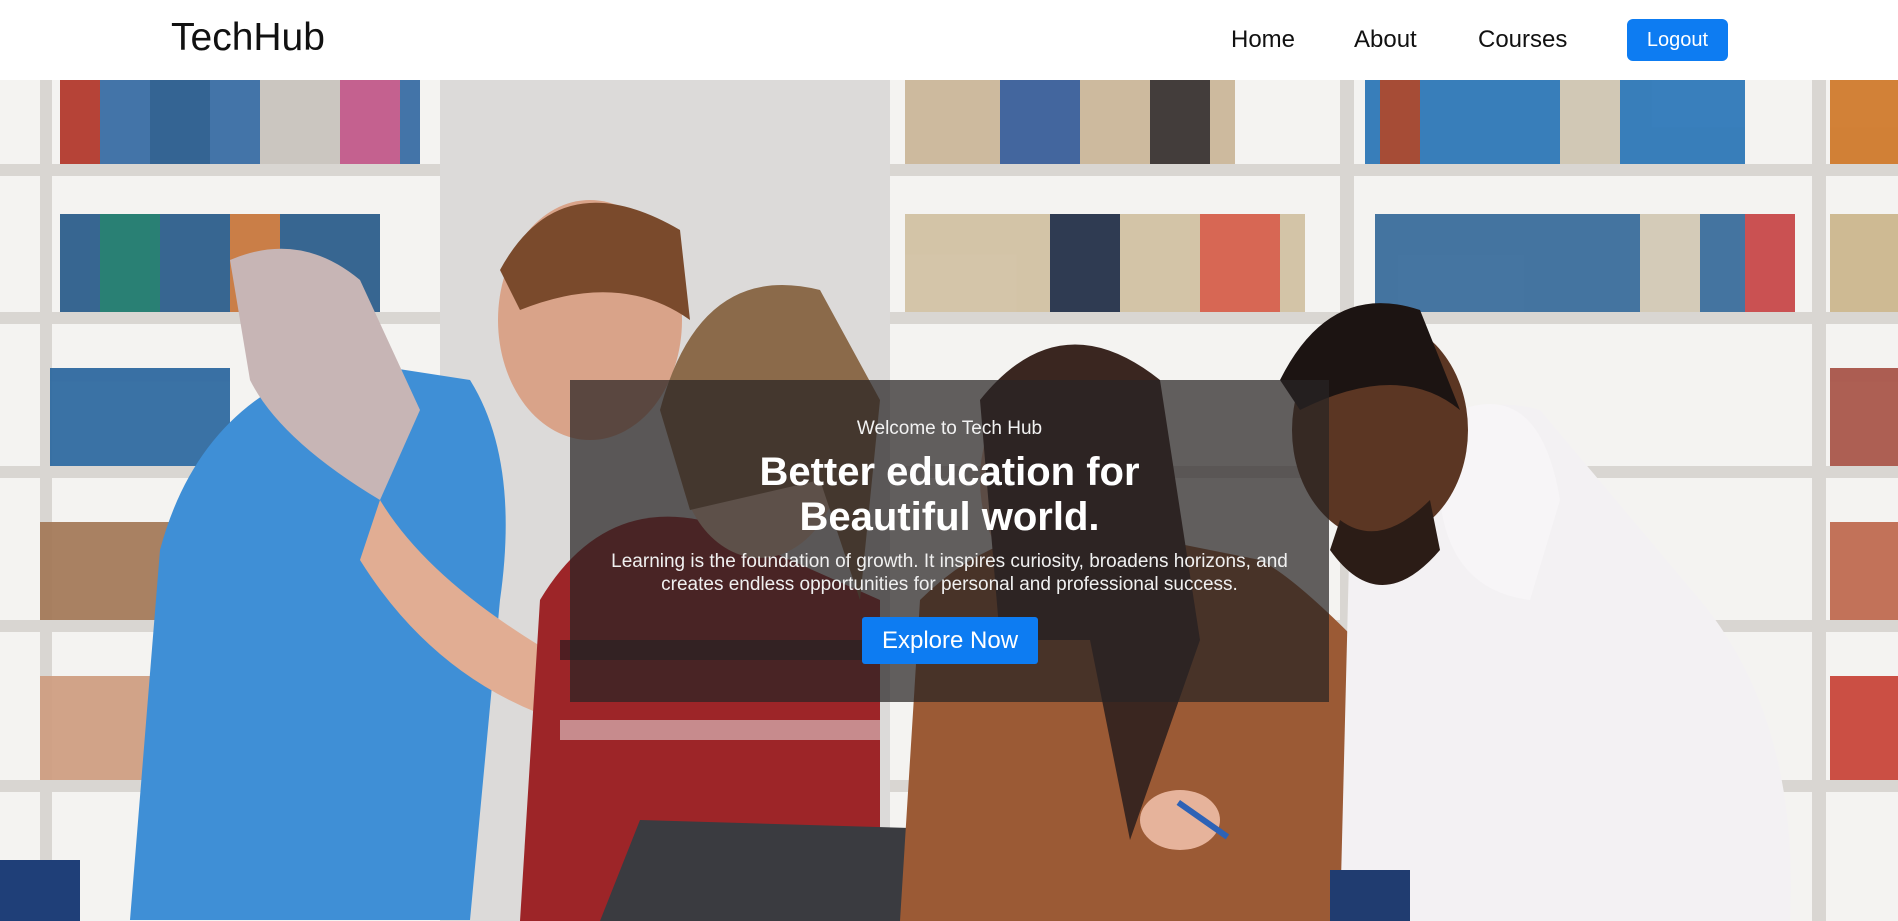 This screenshot has width=1898, height=921. What do you see at coordinates (949, 517) in the screenshot?
I see `hero-headline-line2: Beautiful world.` at bounding box center [949, 517].